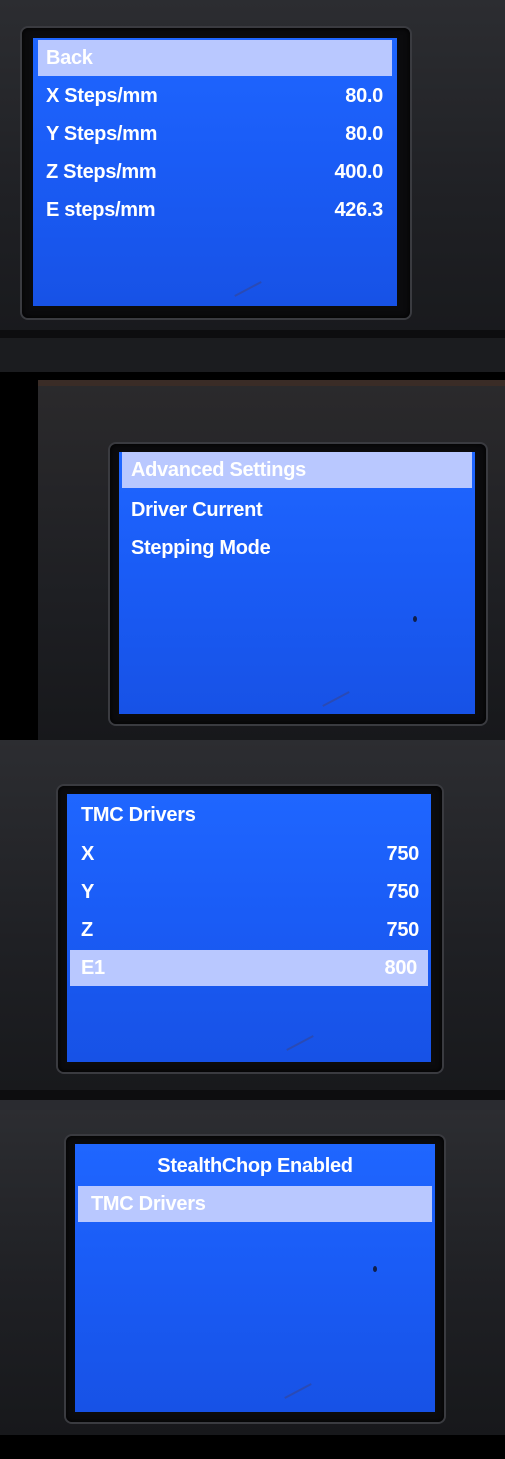  Describe the element at coordinates (201, 548) in the screenshot. I see `menu-row-label: Stepping Mode` at that location.